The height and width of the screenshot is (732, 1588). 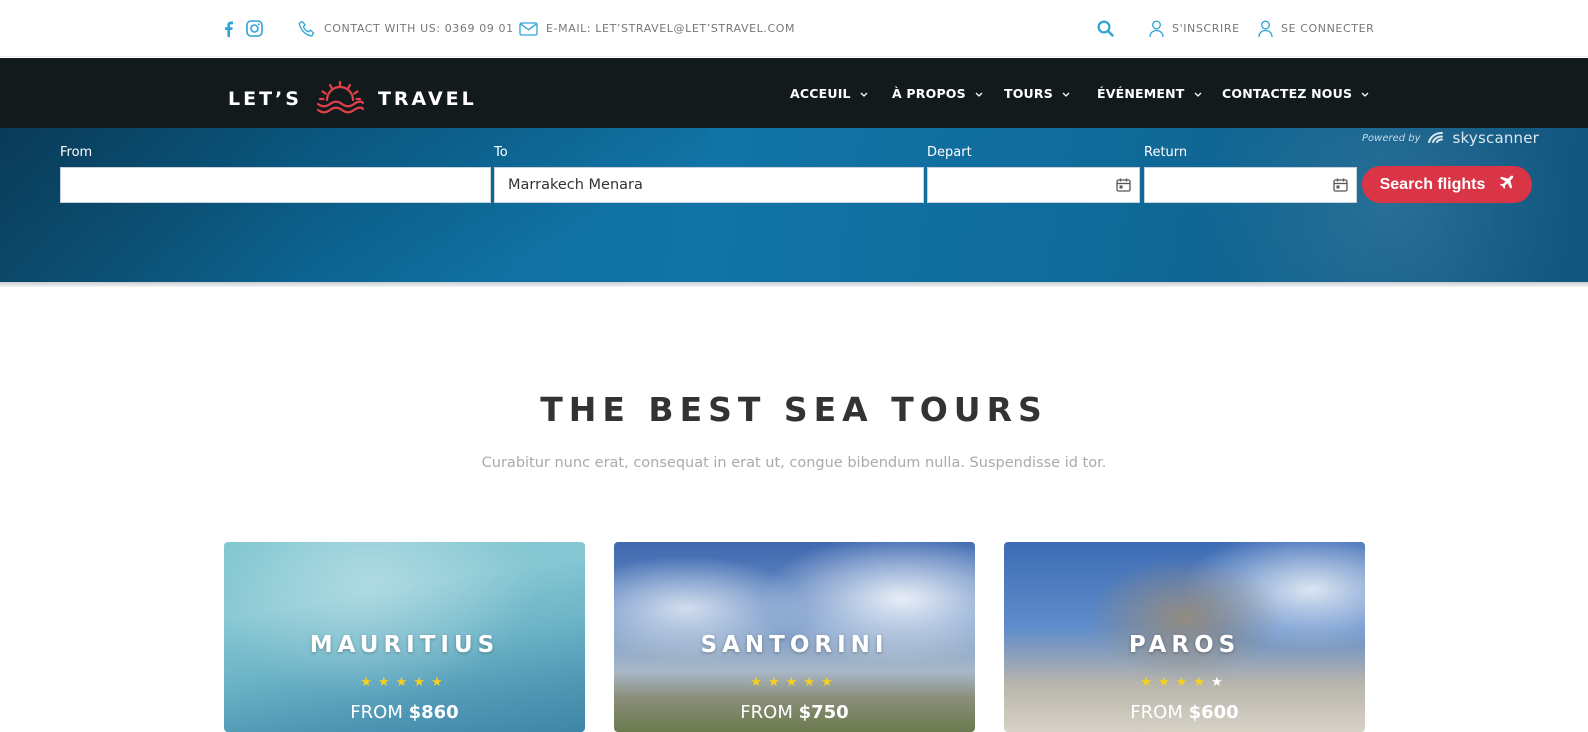 I want to click on search-icon, so click(x=1105, y=28).